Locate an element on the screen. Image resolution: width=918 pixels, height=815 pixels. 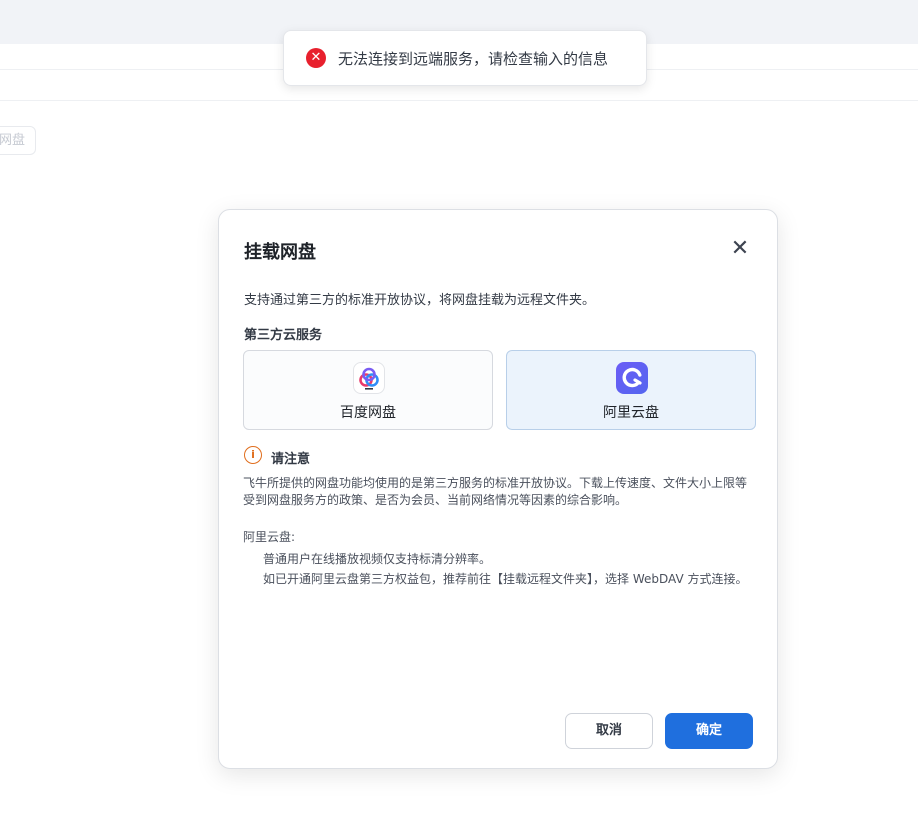
toast-message: 无法连接到远端服务，请检查输入的信息 is located at coordinates (473, 58).